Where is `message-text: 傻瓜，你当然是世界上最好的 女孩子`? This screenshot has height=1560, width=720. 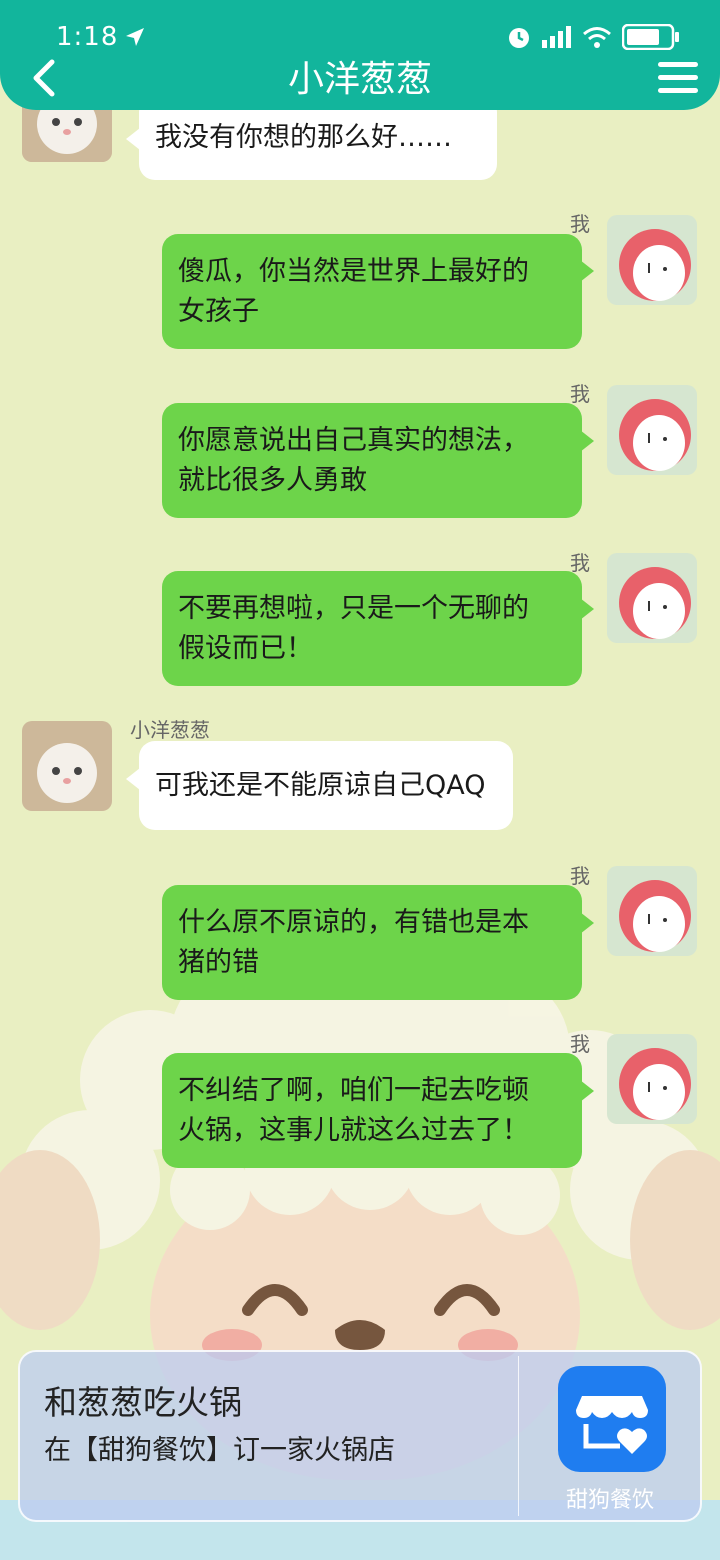 message-text: 傻瓜，你当然是世界上最好的 女孩子 is located at coordinates (353, 292).